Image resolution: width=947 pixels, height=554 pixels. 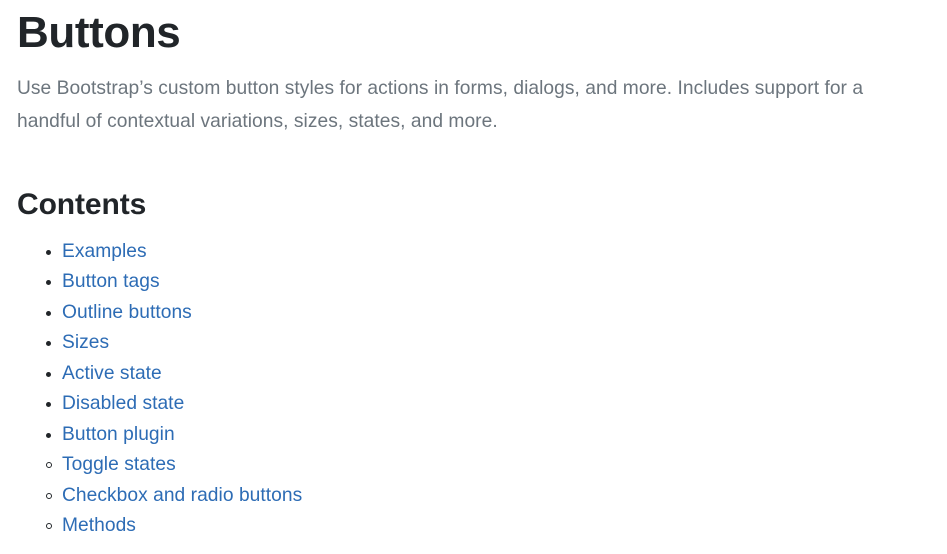 I want to click on contents-heading: Contents, so click(x=82, y=204).